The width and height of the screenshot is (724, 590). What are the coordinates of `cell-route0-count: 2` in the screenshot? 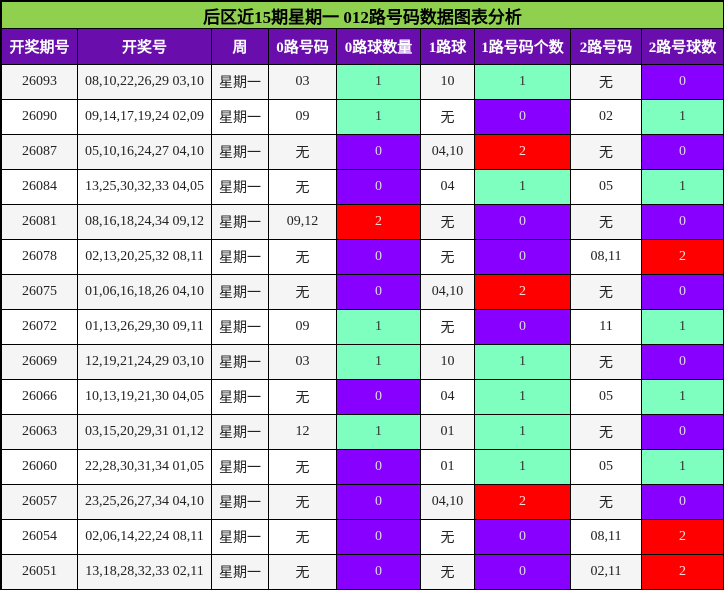 It's located at (378, 222).